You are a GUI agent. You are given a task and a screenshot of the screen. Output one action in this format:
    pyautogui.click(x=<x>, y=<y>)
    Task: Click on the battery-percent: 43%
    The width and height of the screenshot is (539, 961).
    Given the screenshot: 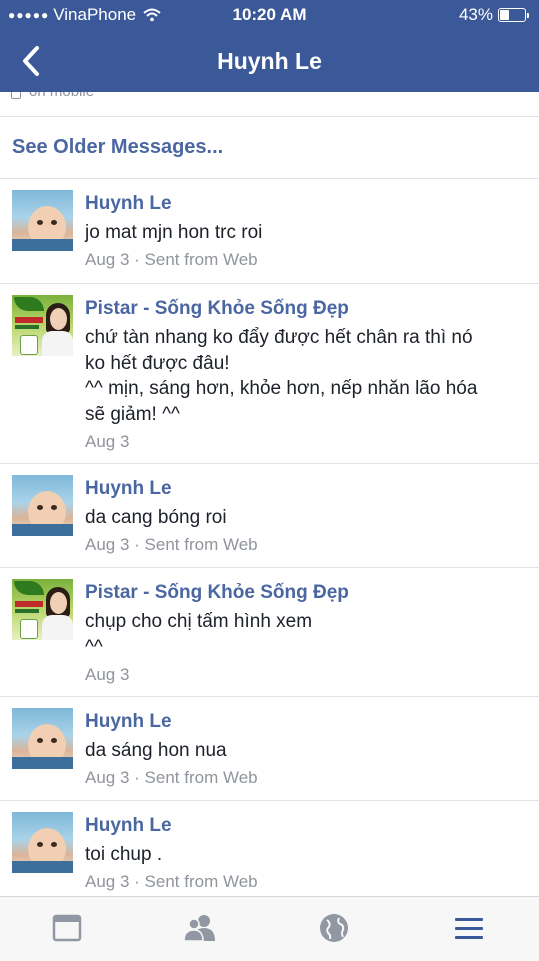 What is the action you would take?
    pyautogui.click(x=475, y=14)
    